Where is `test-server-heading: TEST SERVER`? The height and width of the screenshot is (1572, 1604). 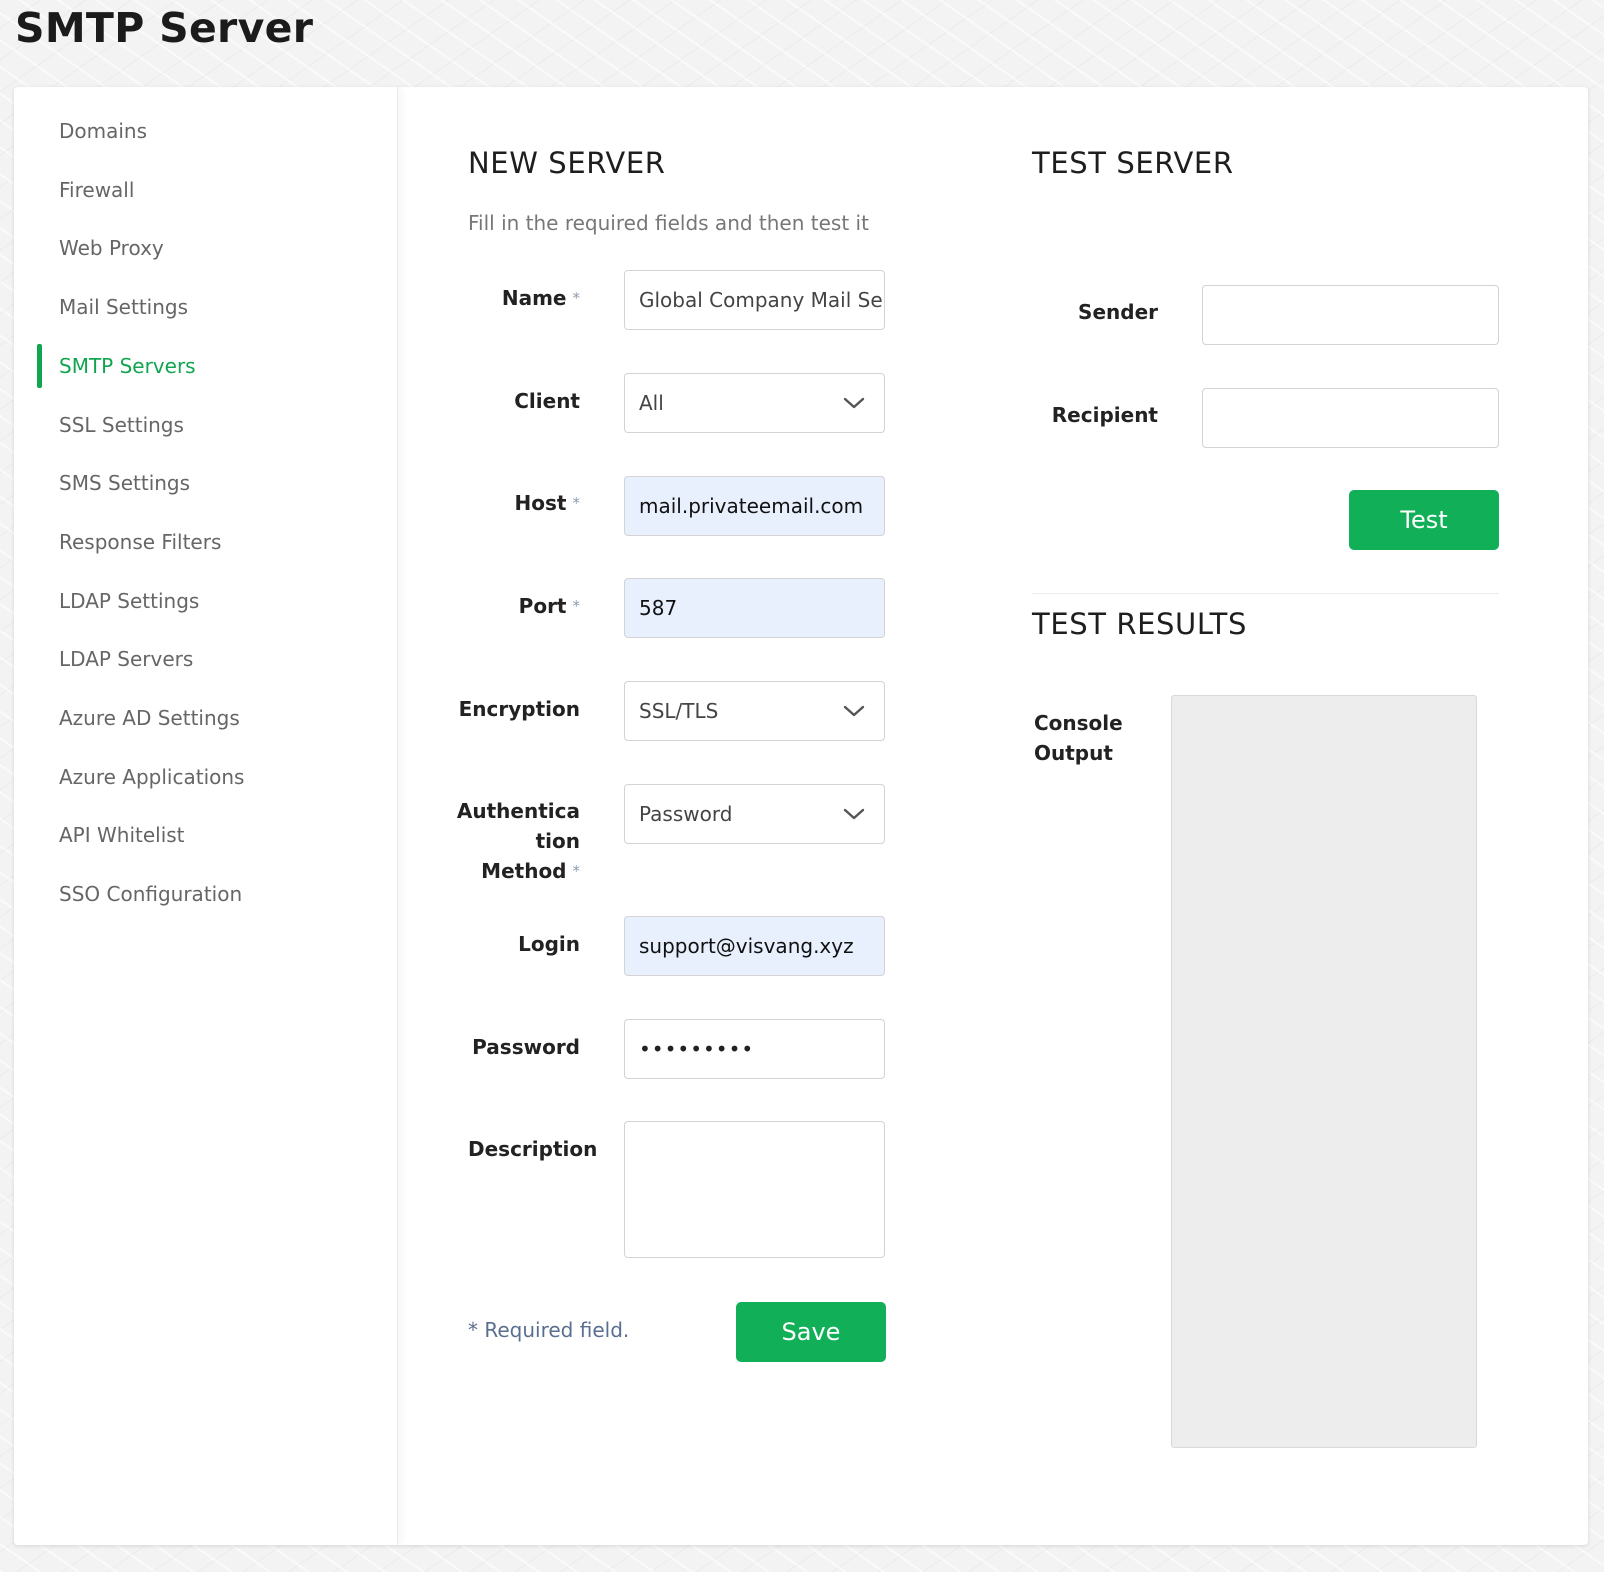
test-server-heading: TEST SERVER is located at coordinates (1133, 163).